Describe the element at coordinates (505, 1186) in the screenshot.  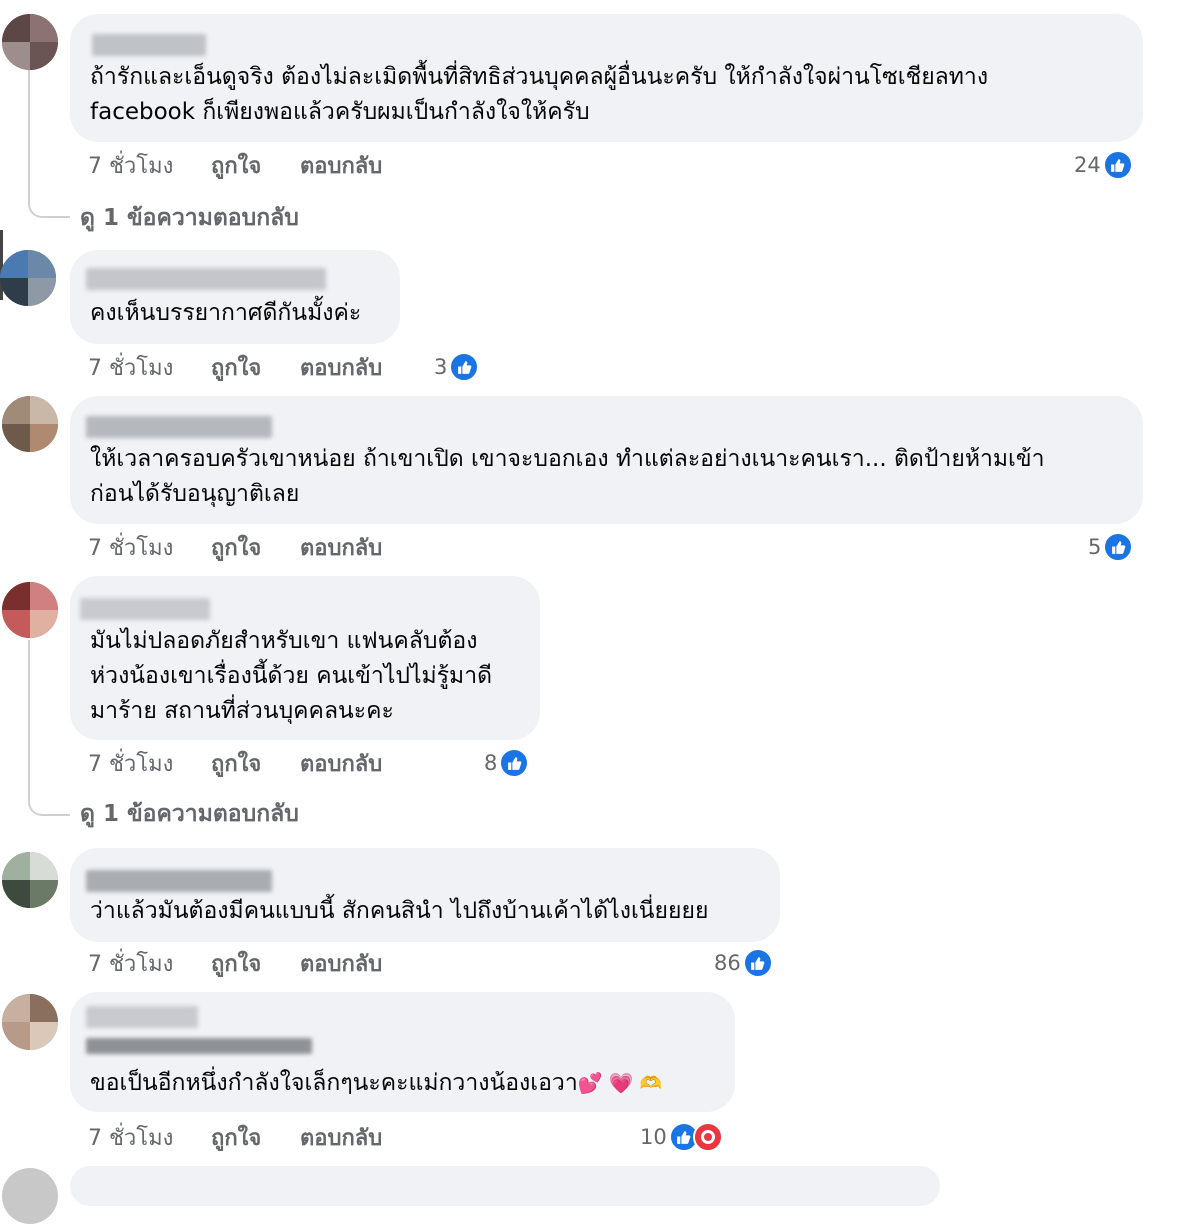
I see `comment-bubble-partial` at that location.